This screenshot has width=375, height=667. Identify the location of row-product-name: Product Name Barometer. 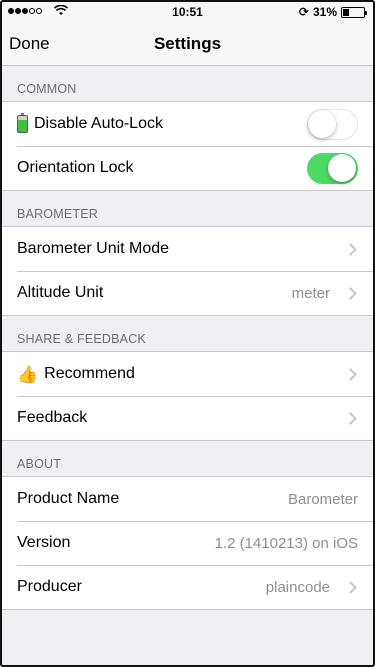
(187, 499).